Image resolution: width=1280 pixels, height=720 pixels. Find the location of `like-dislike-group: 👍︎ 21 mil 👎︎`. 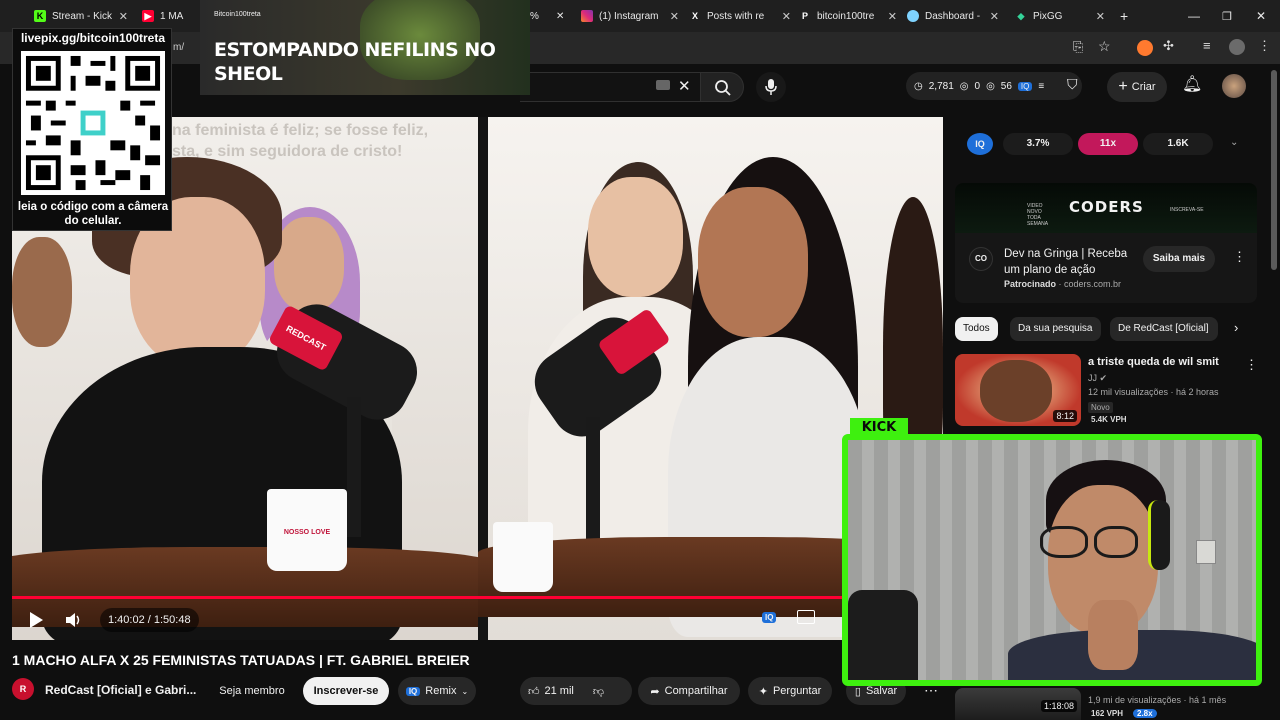

like-dislike-group: 👍︎ 21 mil 👎︎ is located at coordinates (576, 691).